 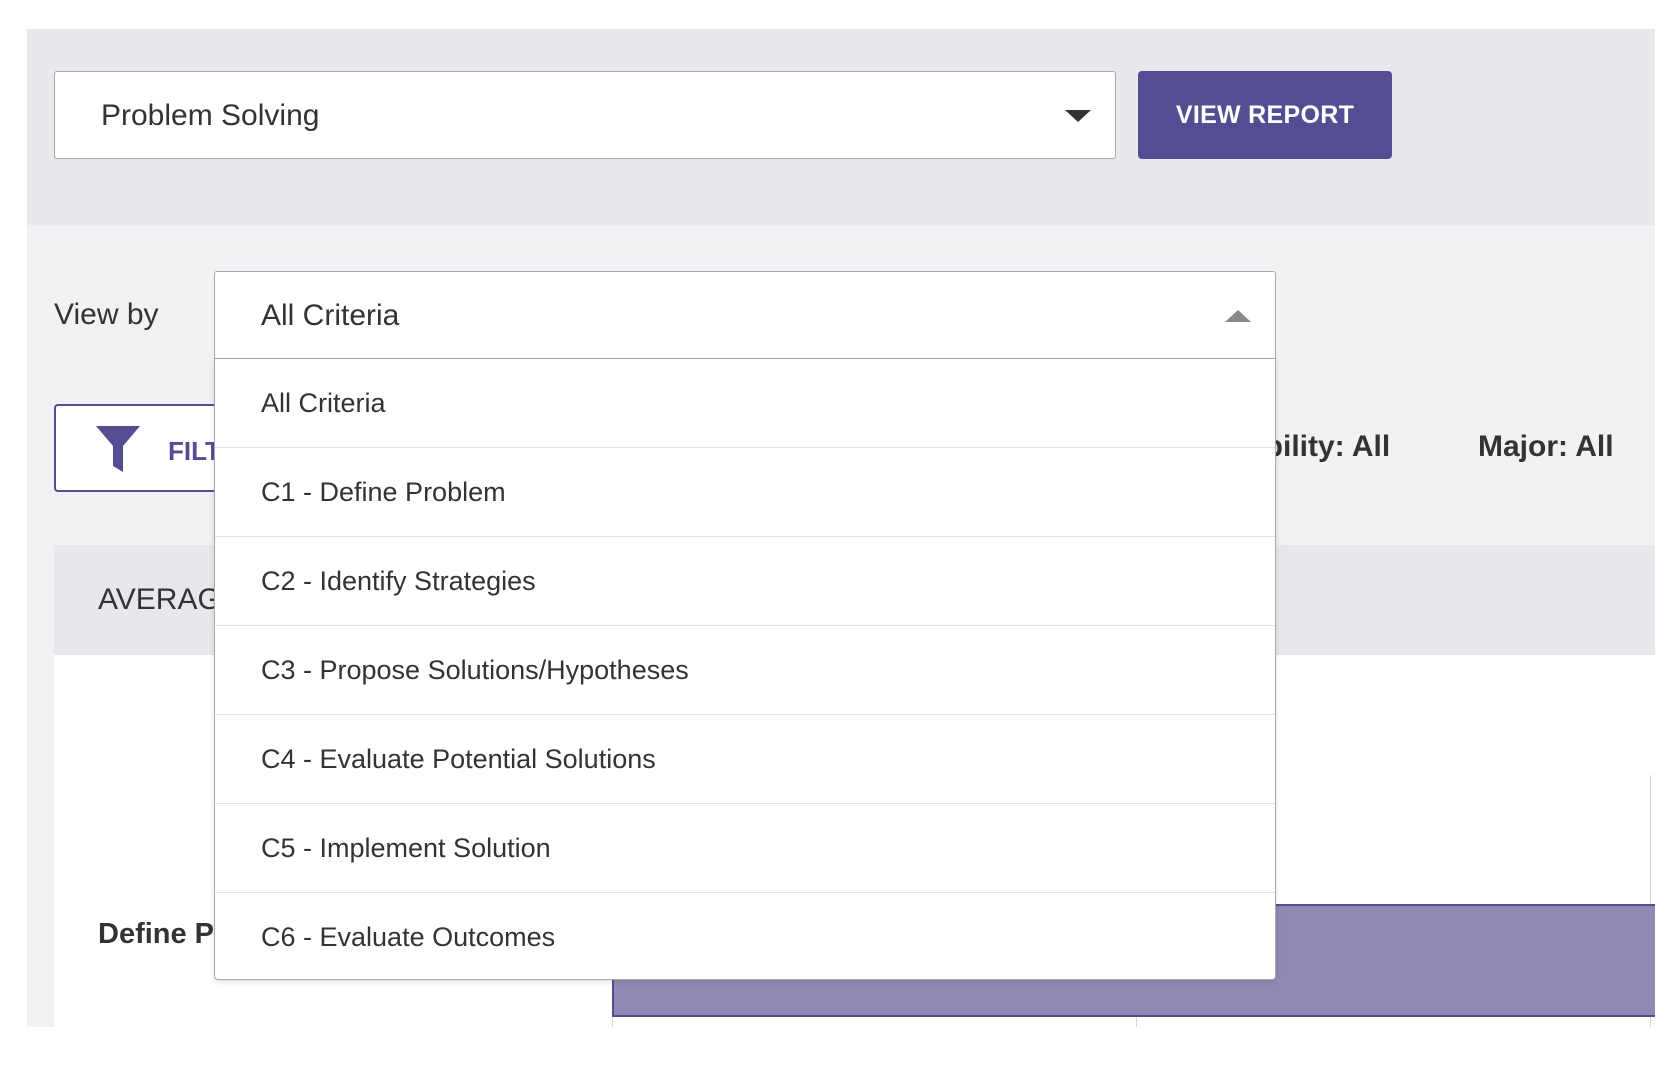 I want to click on chart-row-label: Define P, so click(x=156, y=934).